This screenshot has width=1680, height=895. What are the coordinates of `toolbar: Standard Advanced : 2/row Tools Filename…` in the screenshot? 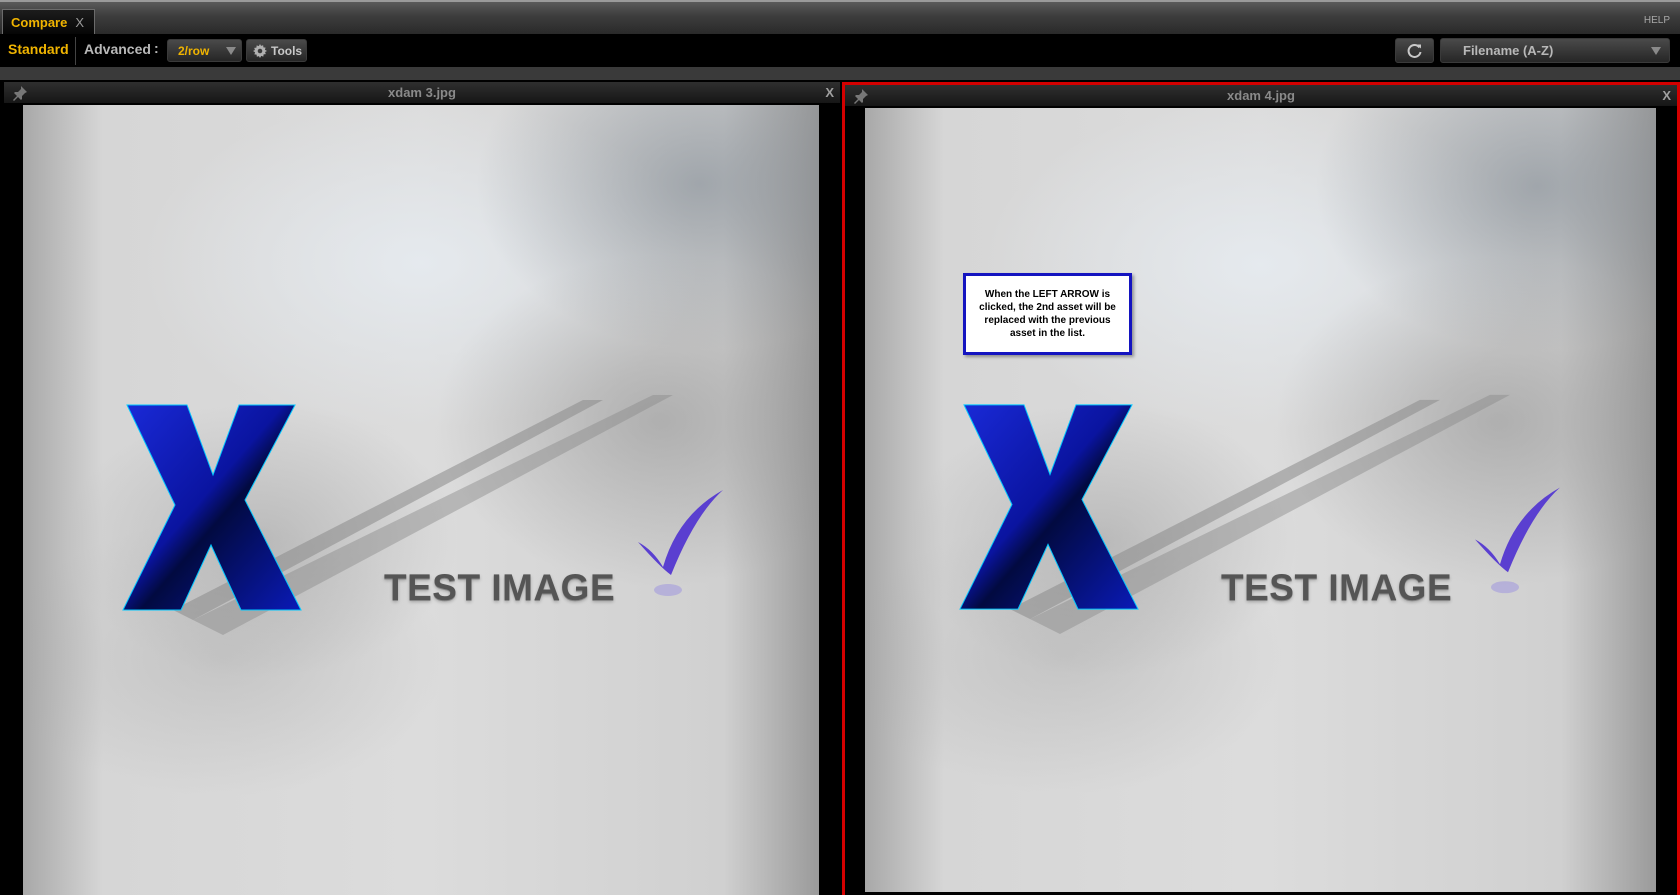 It's located at (840, 50).